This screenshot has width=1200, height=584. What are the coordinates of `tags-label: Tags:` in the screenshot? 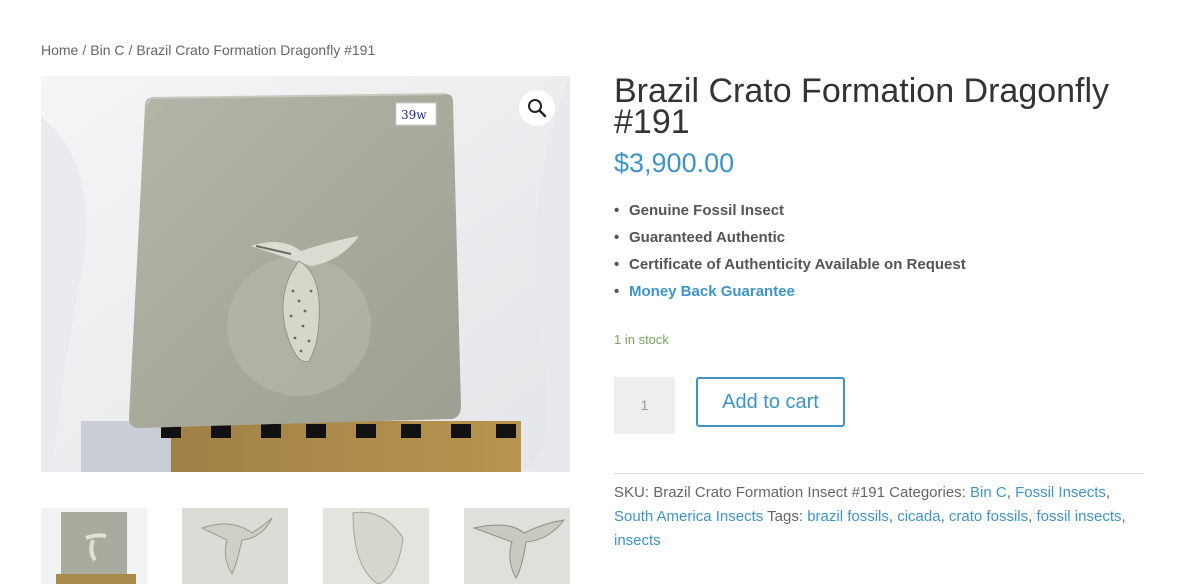 It's located at (785, 516).